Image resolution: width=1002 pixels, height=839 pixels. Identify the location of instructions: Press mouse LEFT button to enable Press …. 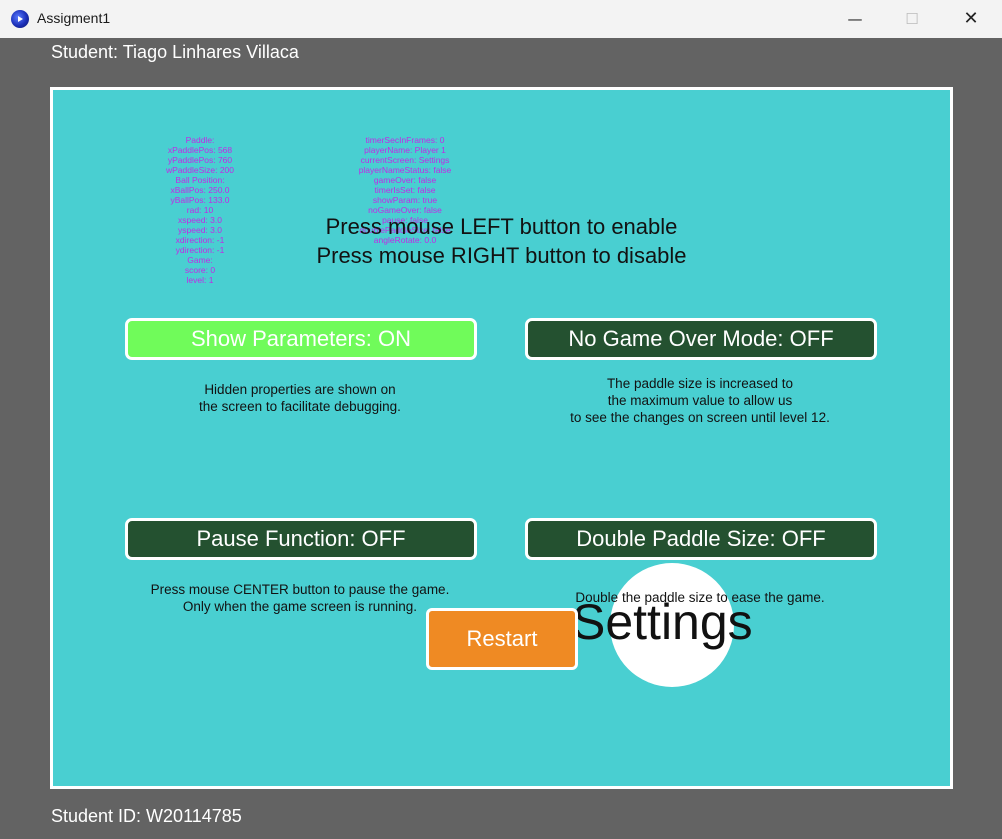
(501, 241).